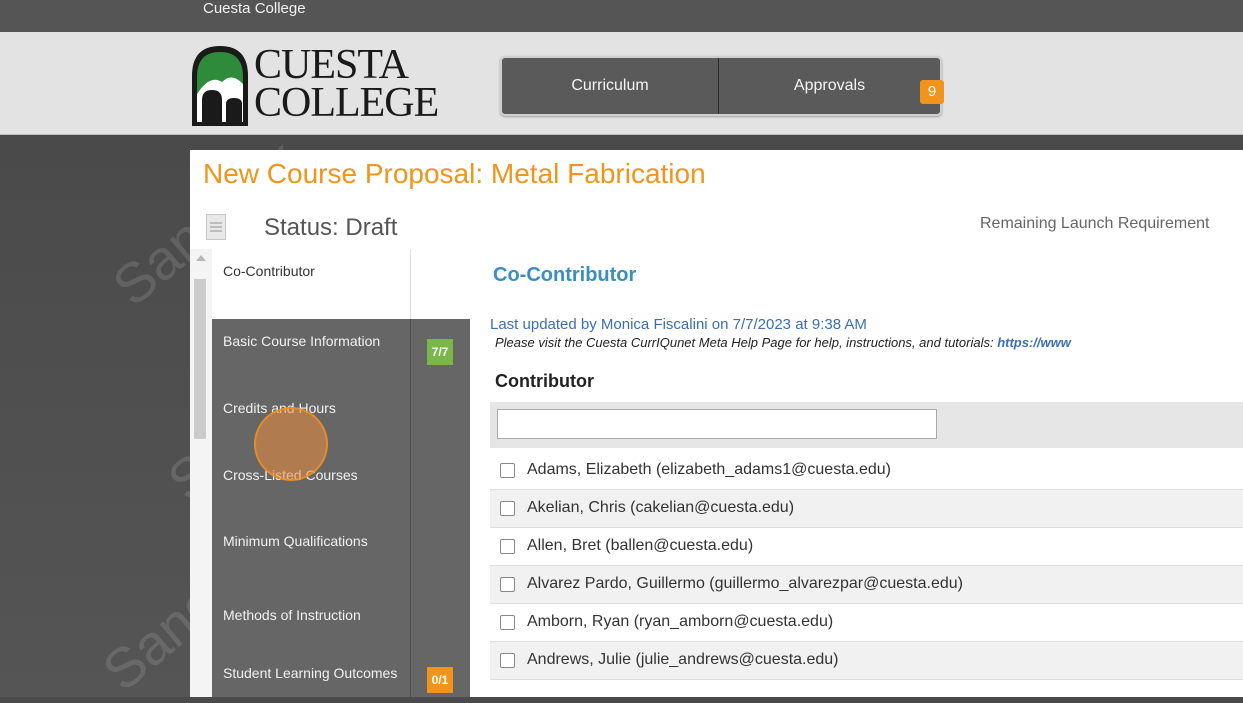 The image size is (1243, 703). I want to click on section-title: Co-Contributor, so click(565, 275).